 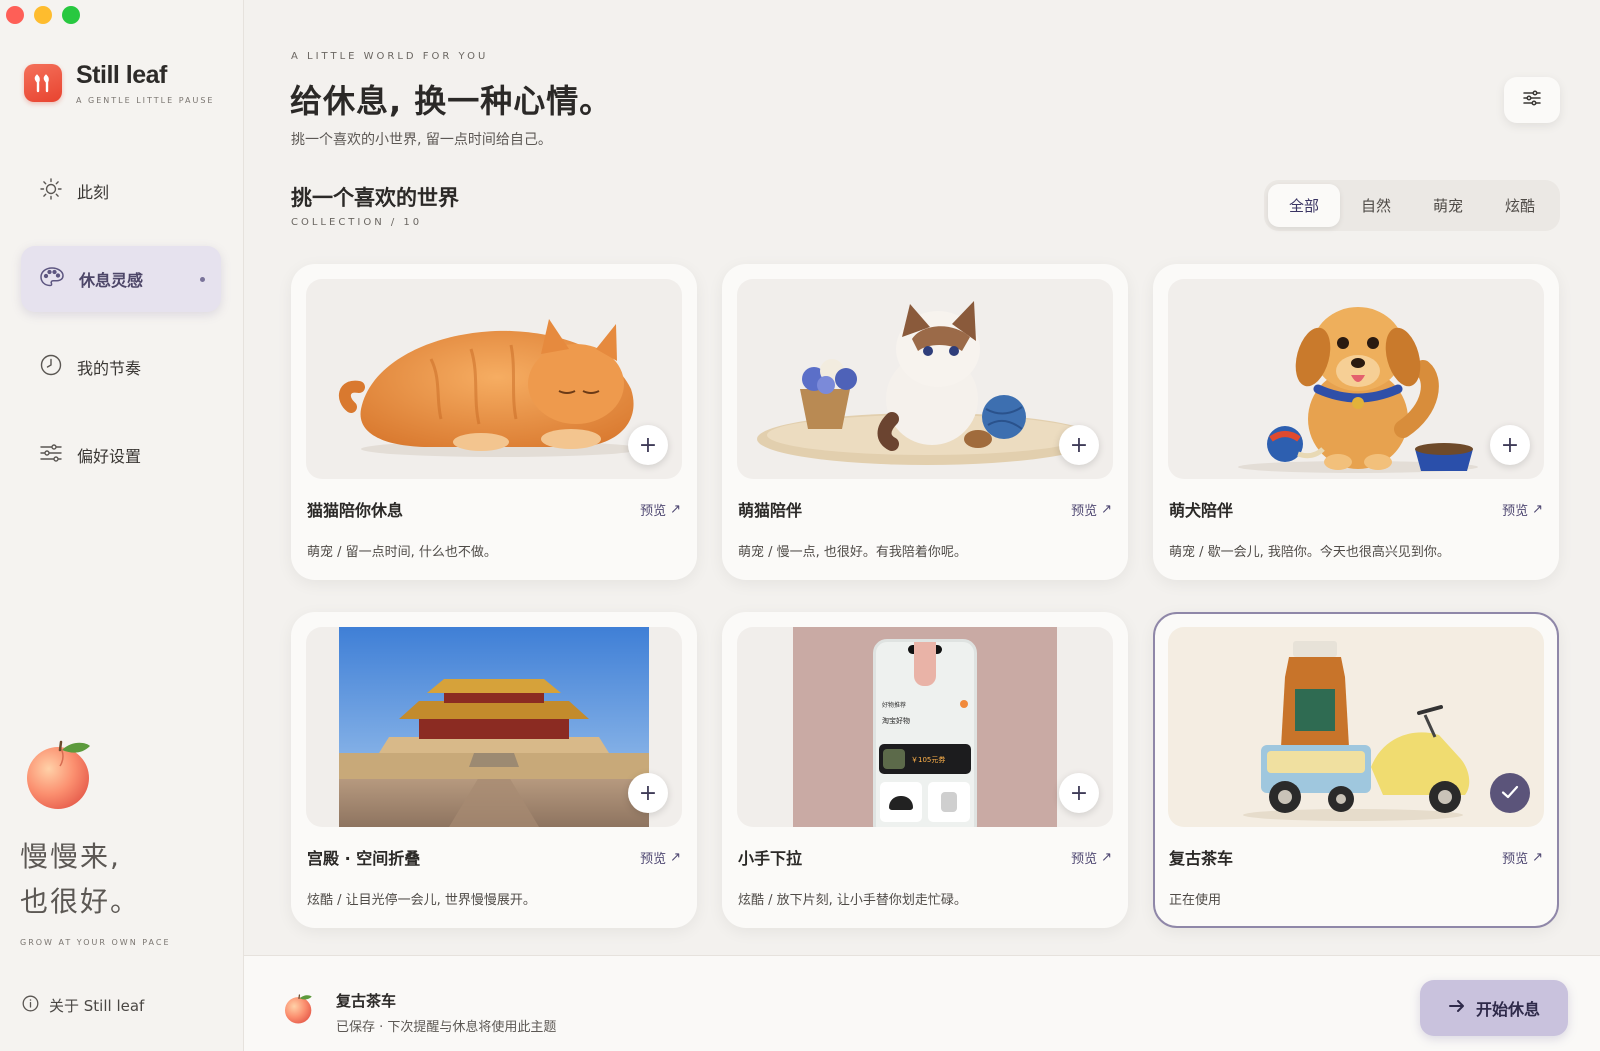 I want to click on theme-status: 正在使用, so click(x=1195, y=900).